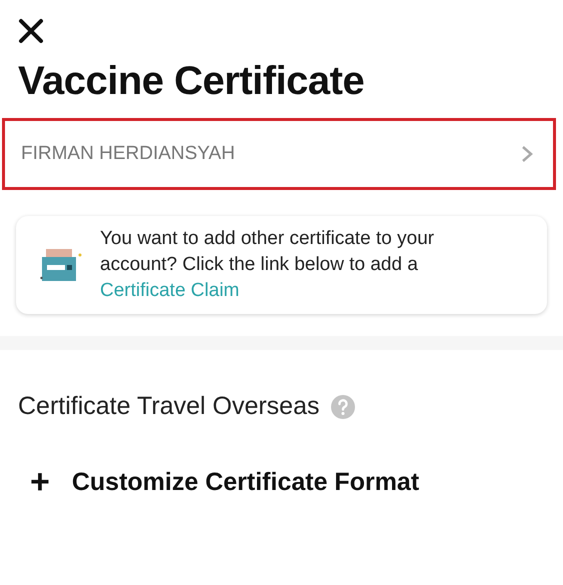 The width and height of the screenshot is (563, 585). What do you see at coordinates (128, 154) in the screenshot?
I see `holder-name: FIRMAN HERDIANSYAH` at bounding box center [128, 154].